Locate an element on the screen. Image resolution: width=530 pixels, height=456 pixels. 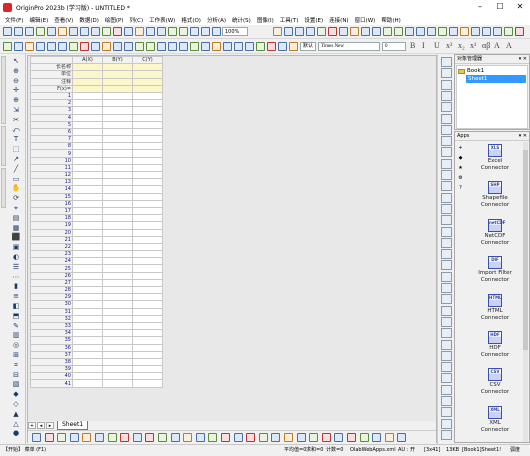
tool-icon: ⟳ is located at coordinates (16, 198).